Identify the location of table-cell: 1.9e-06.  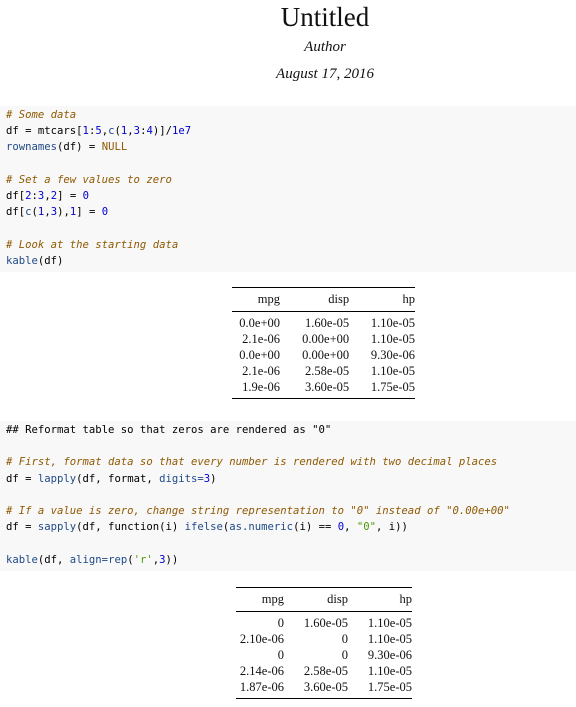
(261, 387).